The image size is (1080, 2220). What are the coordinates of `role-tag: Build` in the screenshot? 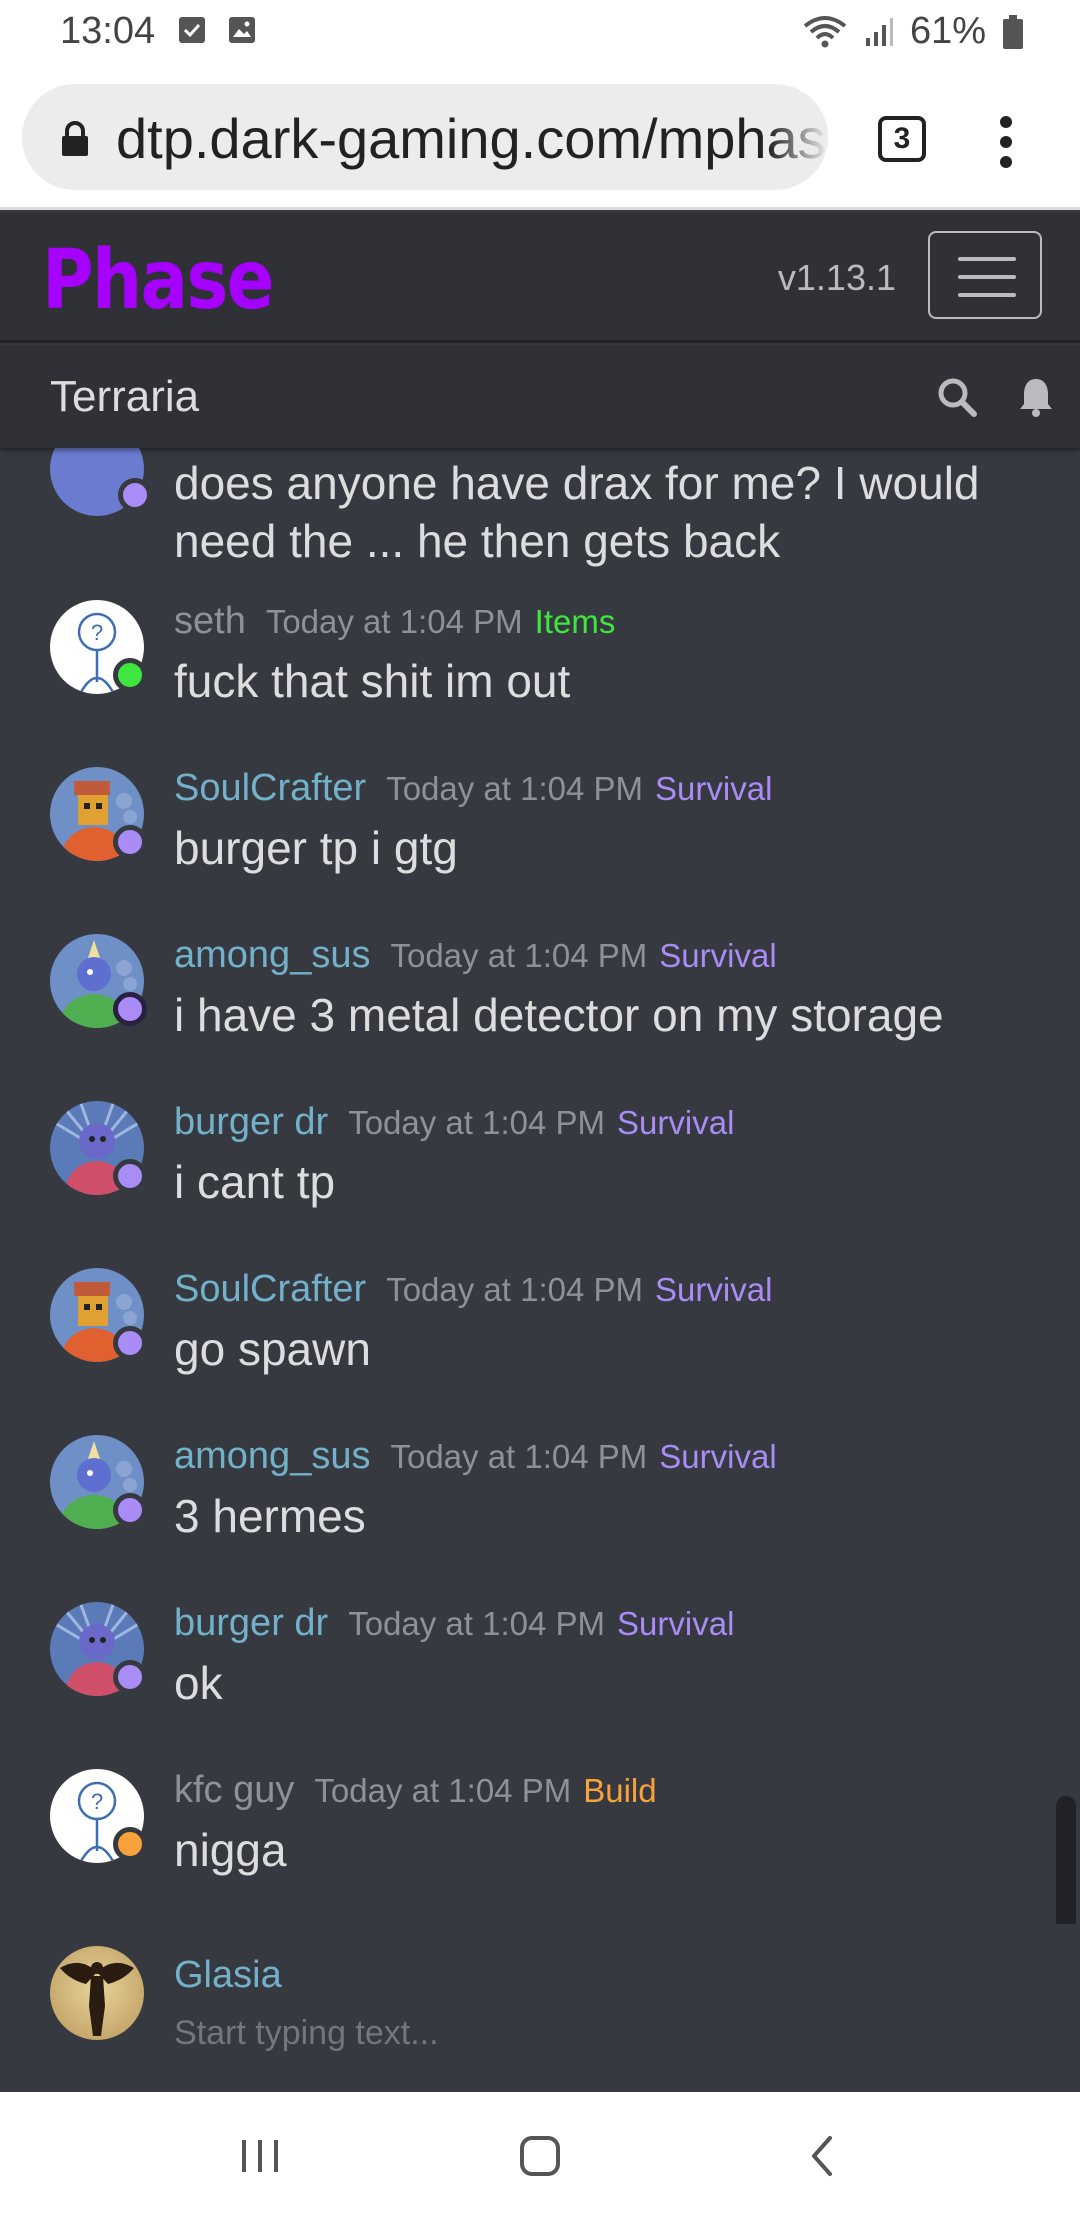 It's located at (620, 1790).